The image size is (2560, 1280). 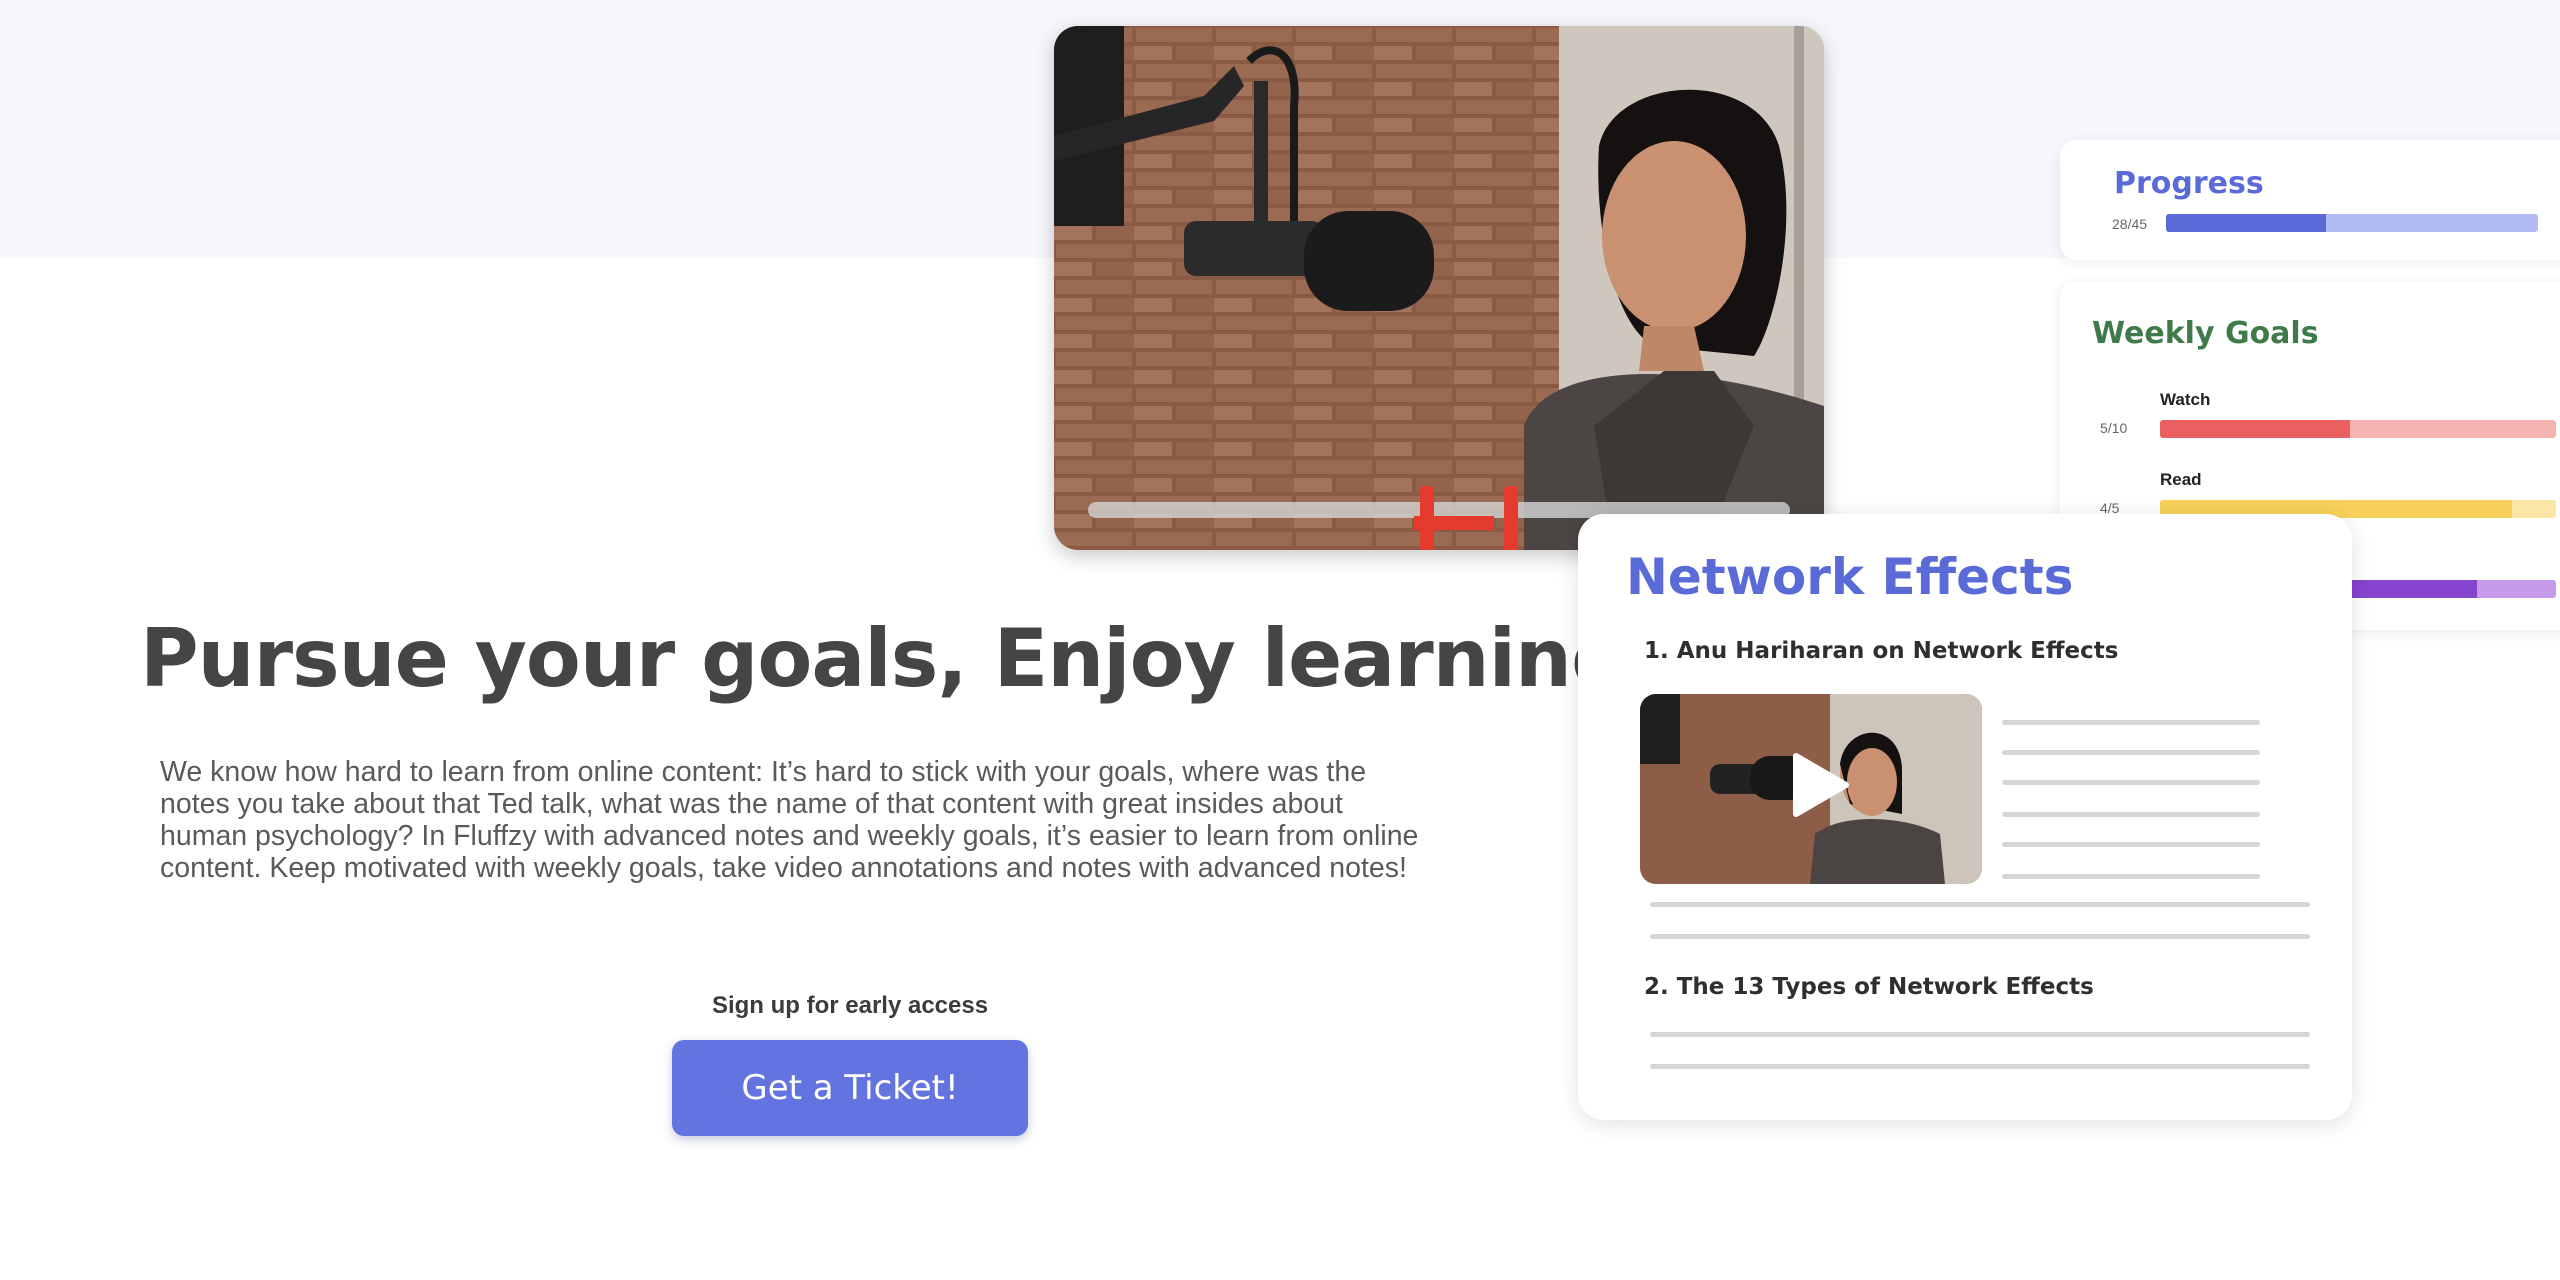 I want to click on goal-label-watch: Watch, so click(x=2185, y=399).